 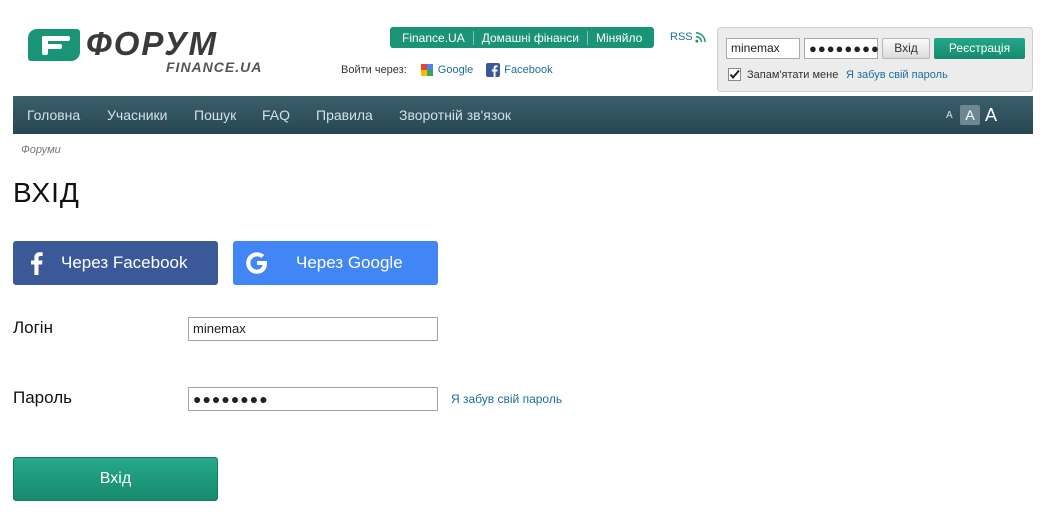 I want to click on font-size-large: A, so click(x=991, y=115).